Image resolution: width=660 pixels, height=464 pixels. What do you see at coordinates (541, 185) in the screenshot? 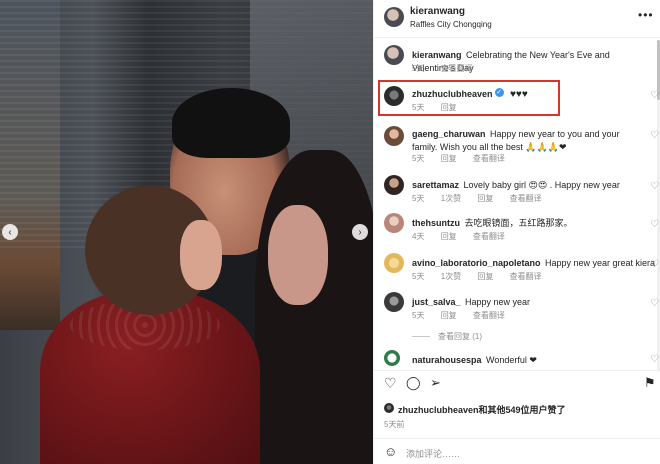
I see `comment-text: Lovely baby girl 😍😍 . Happy new year` at bounding box center [541, 185].